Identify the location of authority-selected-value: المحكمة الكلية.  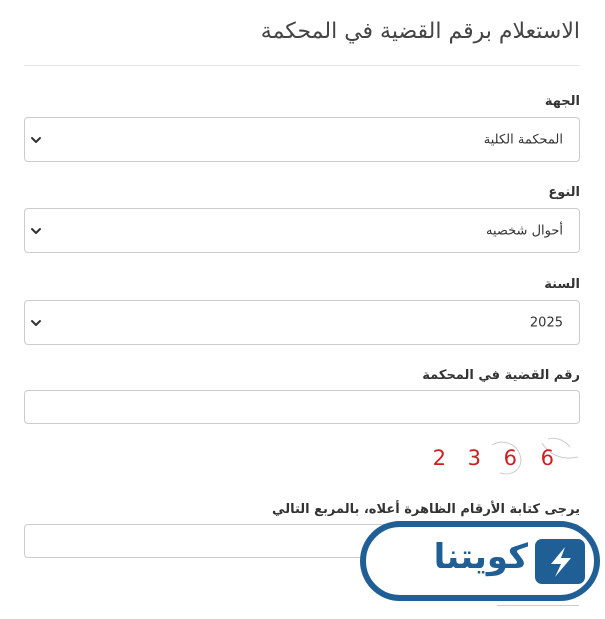
(523, 139).